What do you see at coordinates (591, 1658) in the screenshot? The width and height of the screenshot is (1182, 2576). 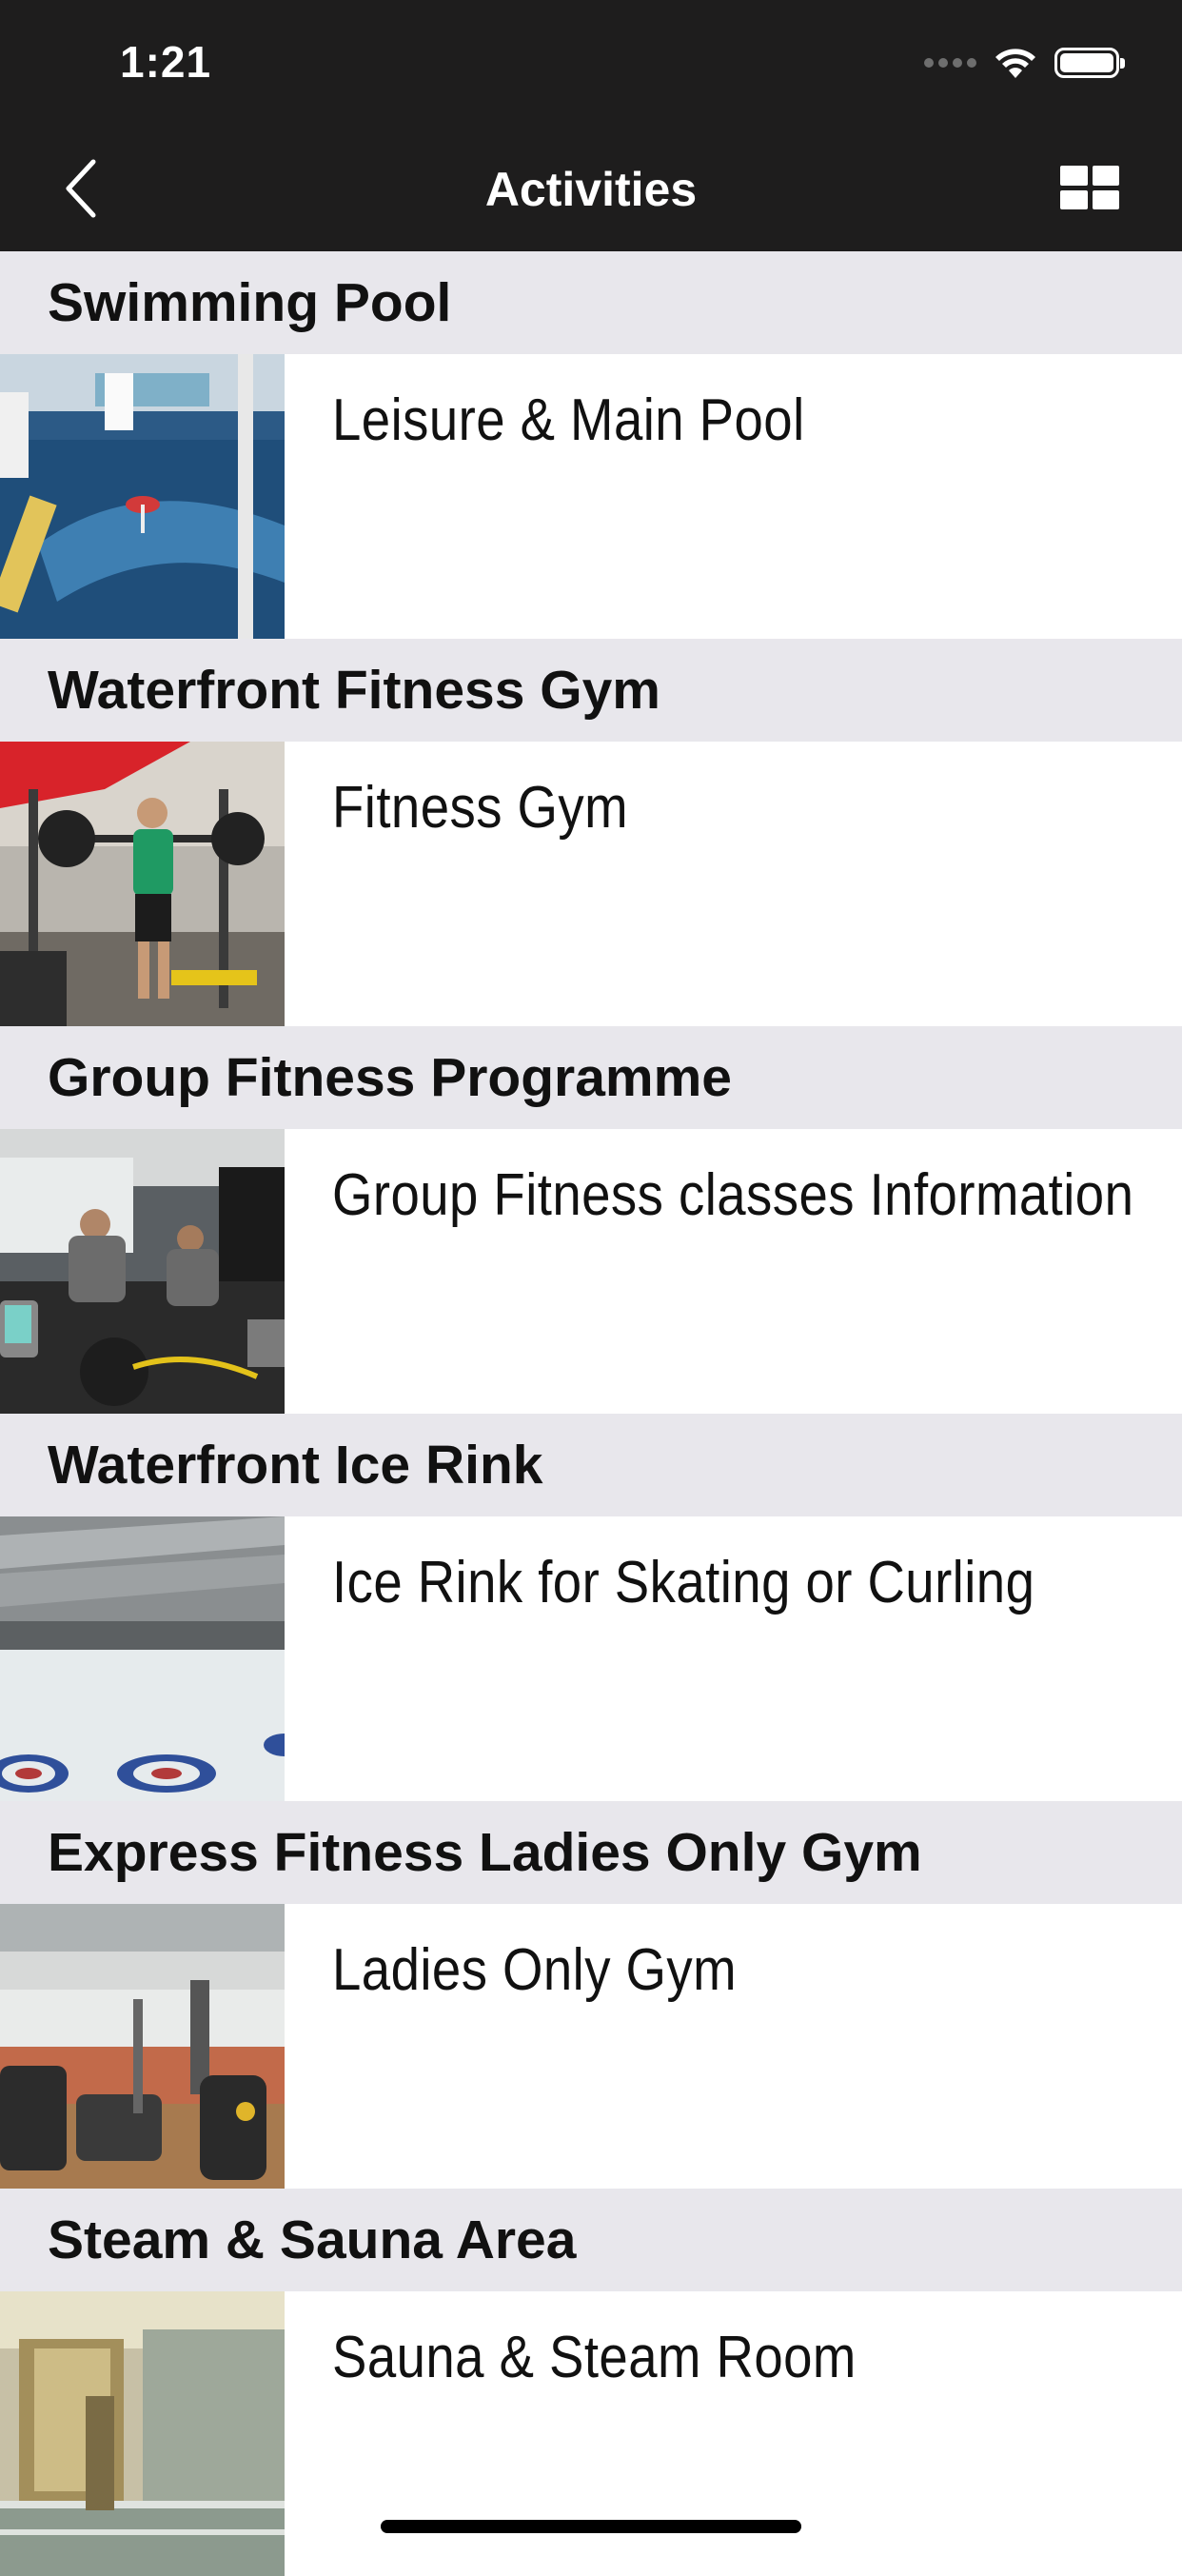 I see `list-item-ice-rink: Ice Rink for Skating or Curling` at bounding box center [591, 1658].